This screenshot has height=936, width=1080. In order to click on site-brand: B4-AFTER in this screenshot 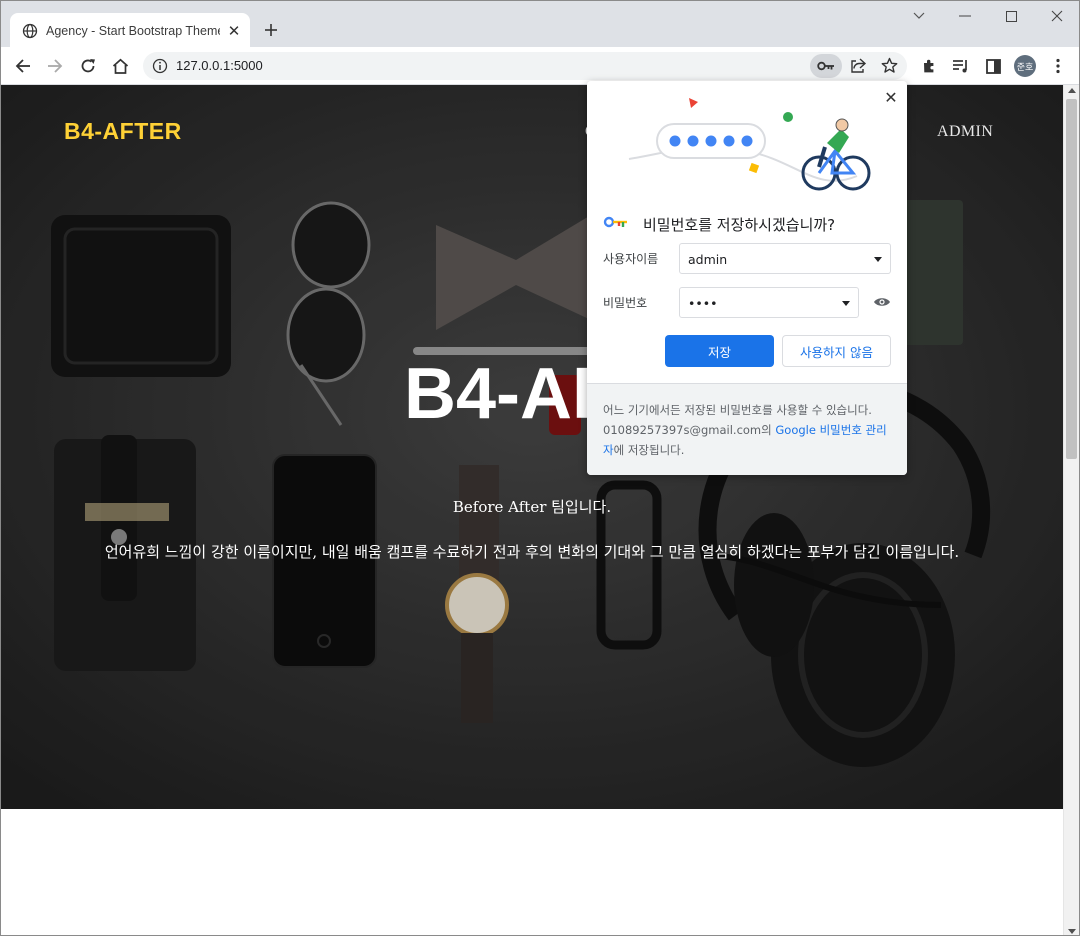, I will do `click(123, 131)`.